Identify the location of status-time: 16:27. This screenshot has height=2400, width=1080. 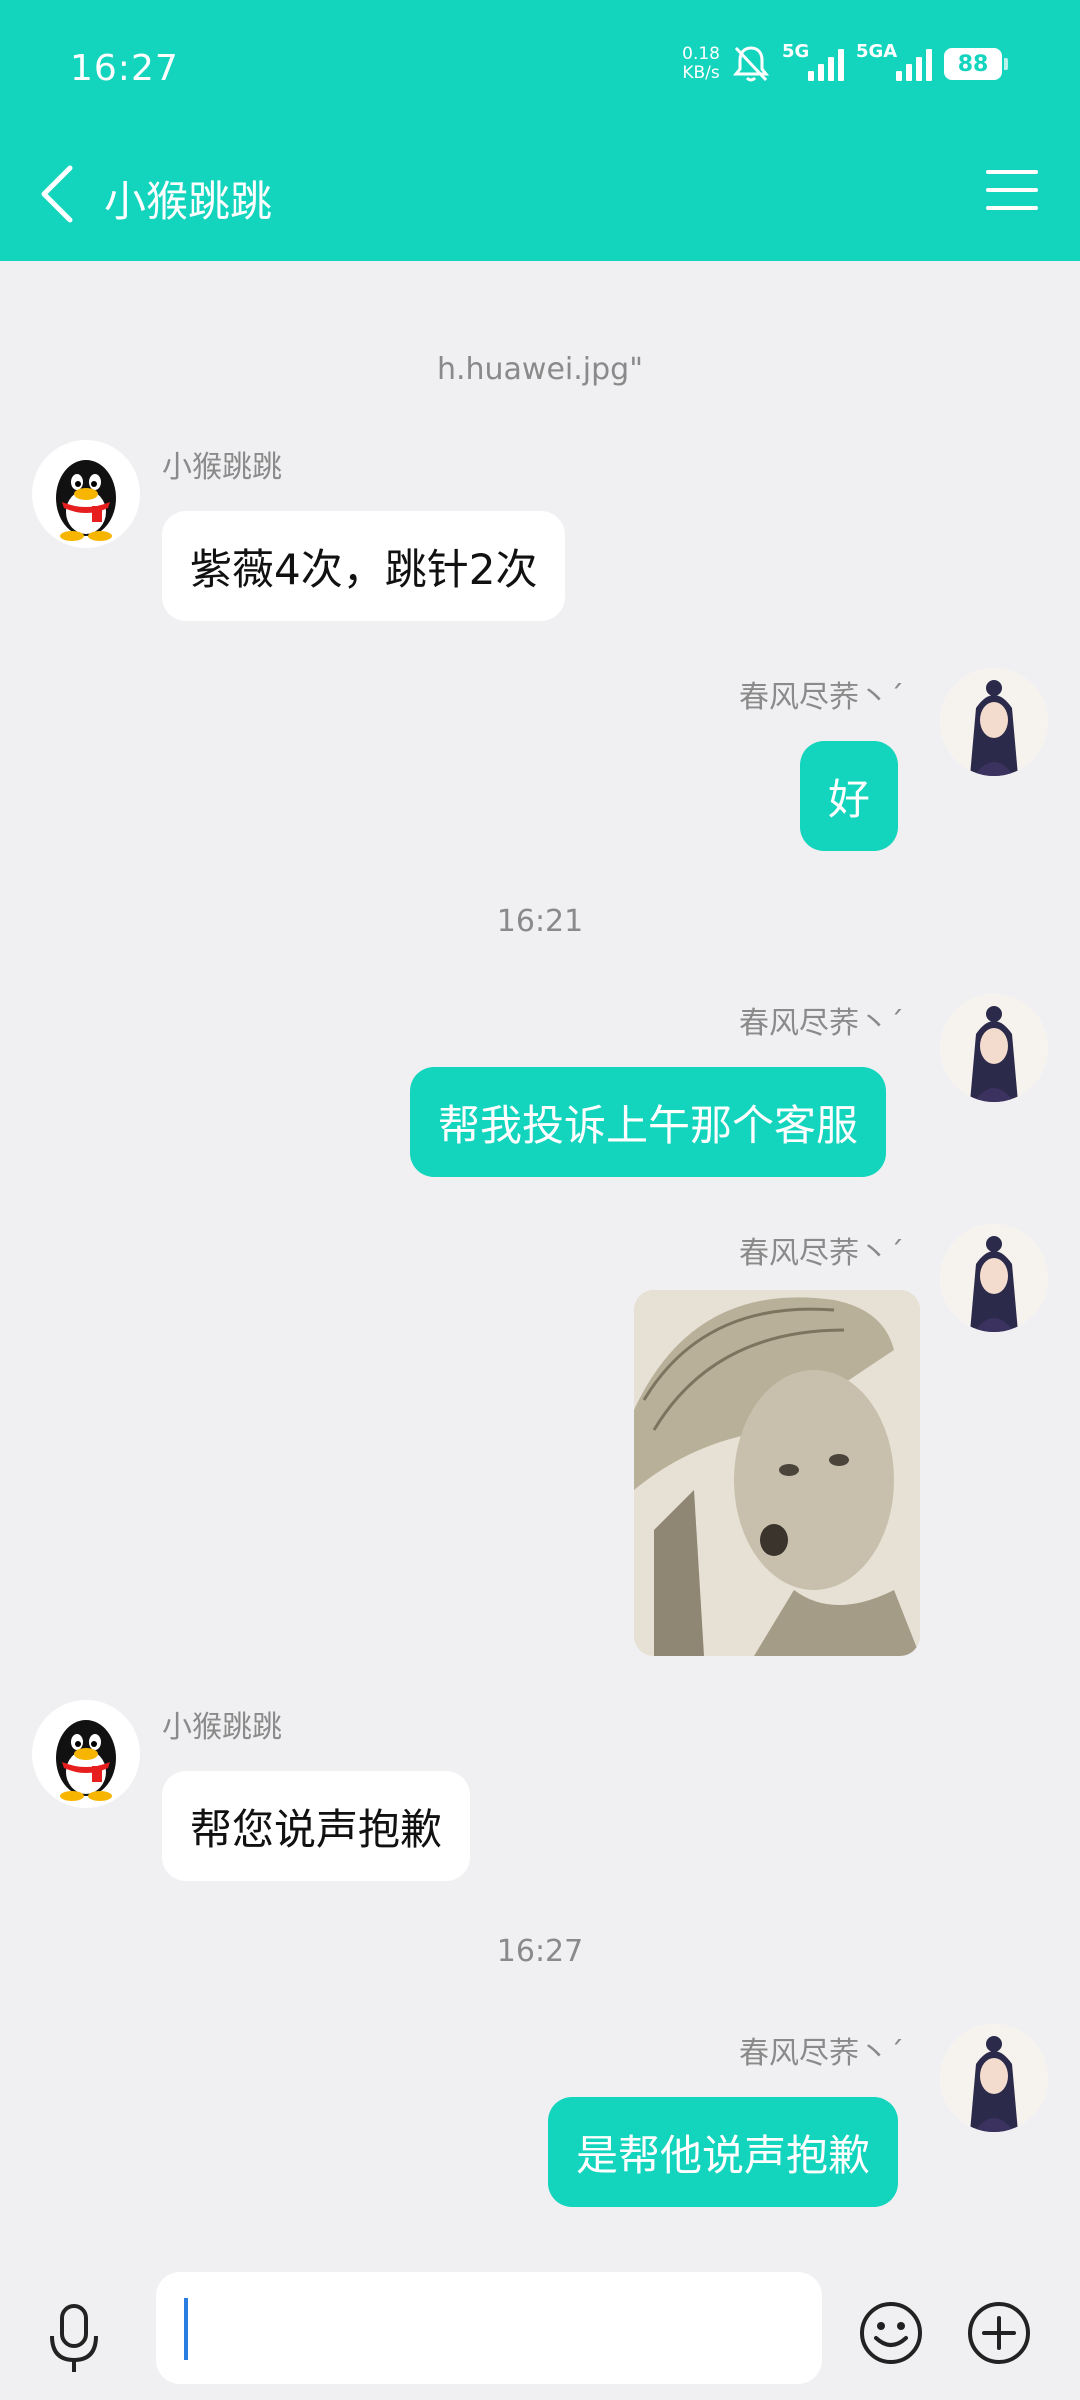
(124, 68).